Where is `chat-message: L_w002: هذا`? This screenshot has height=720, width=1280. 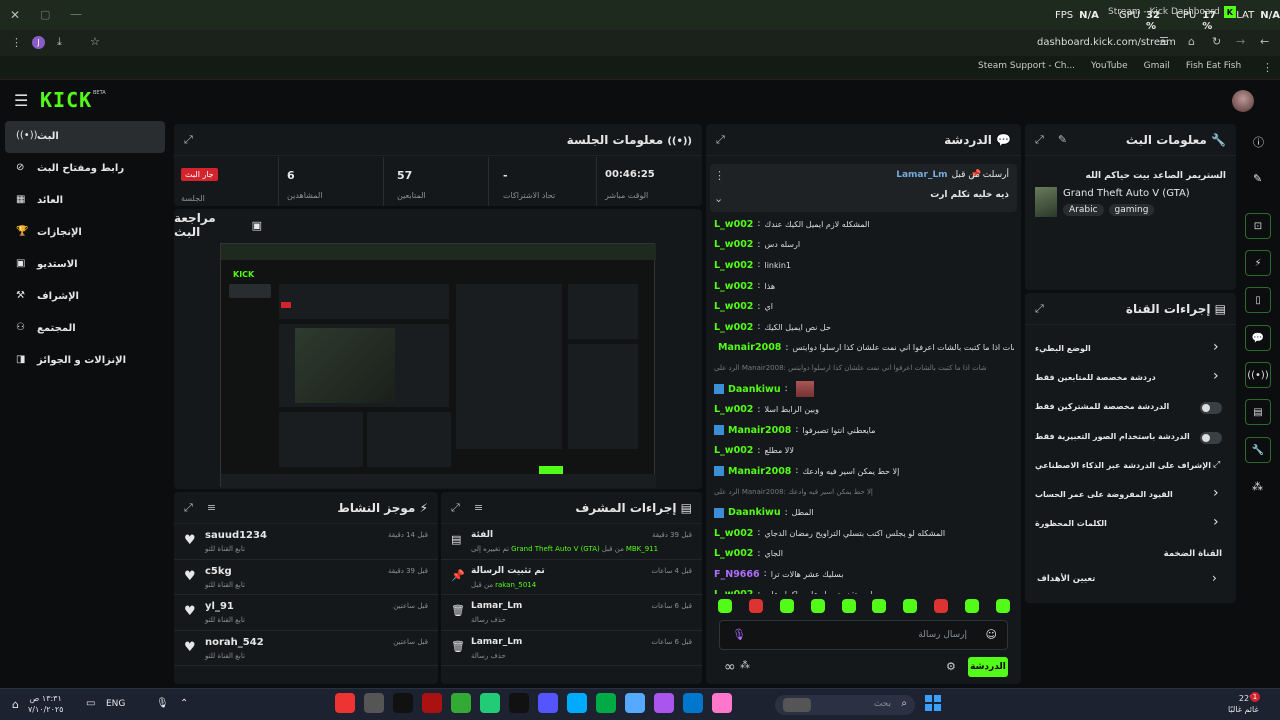
chat-message: L_w002: هذا is located at coordinates (864, 286).